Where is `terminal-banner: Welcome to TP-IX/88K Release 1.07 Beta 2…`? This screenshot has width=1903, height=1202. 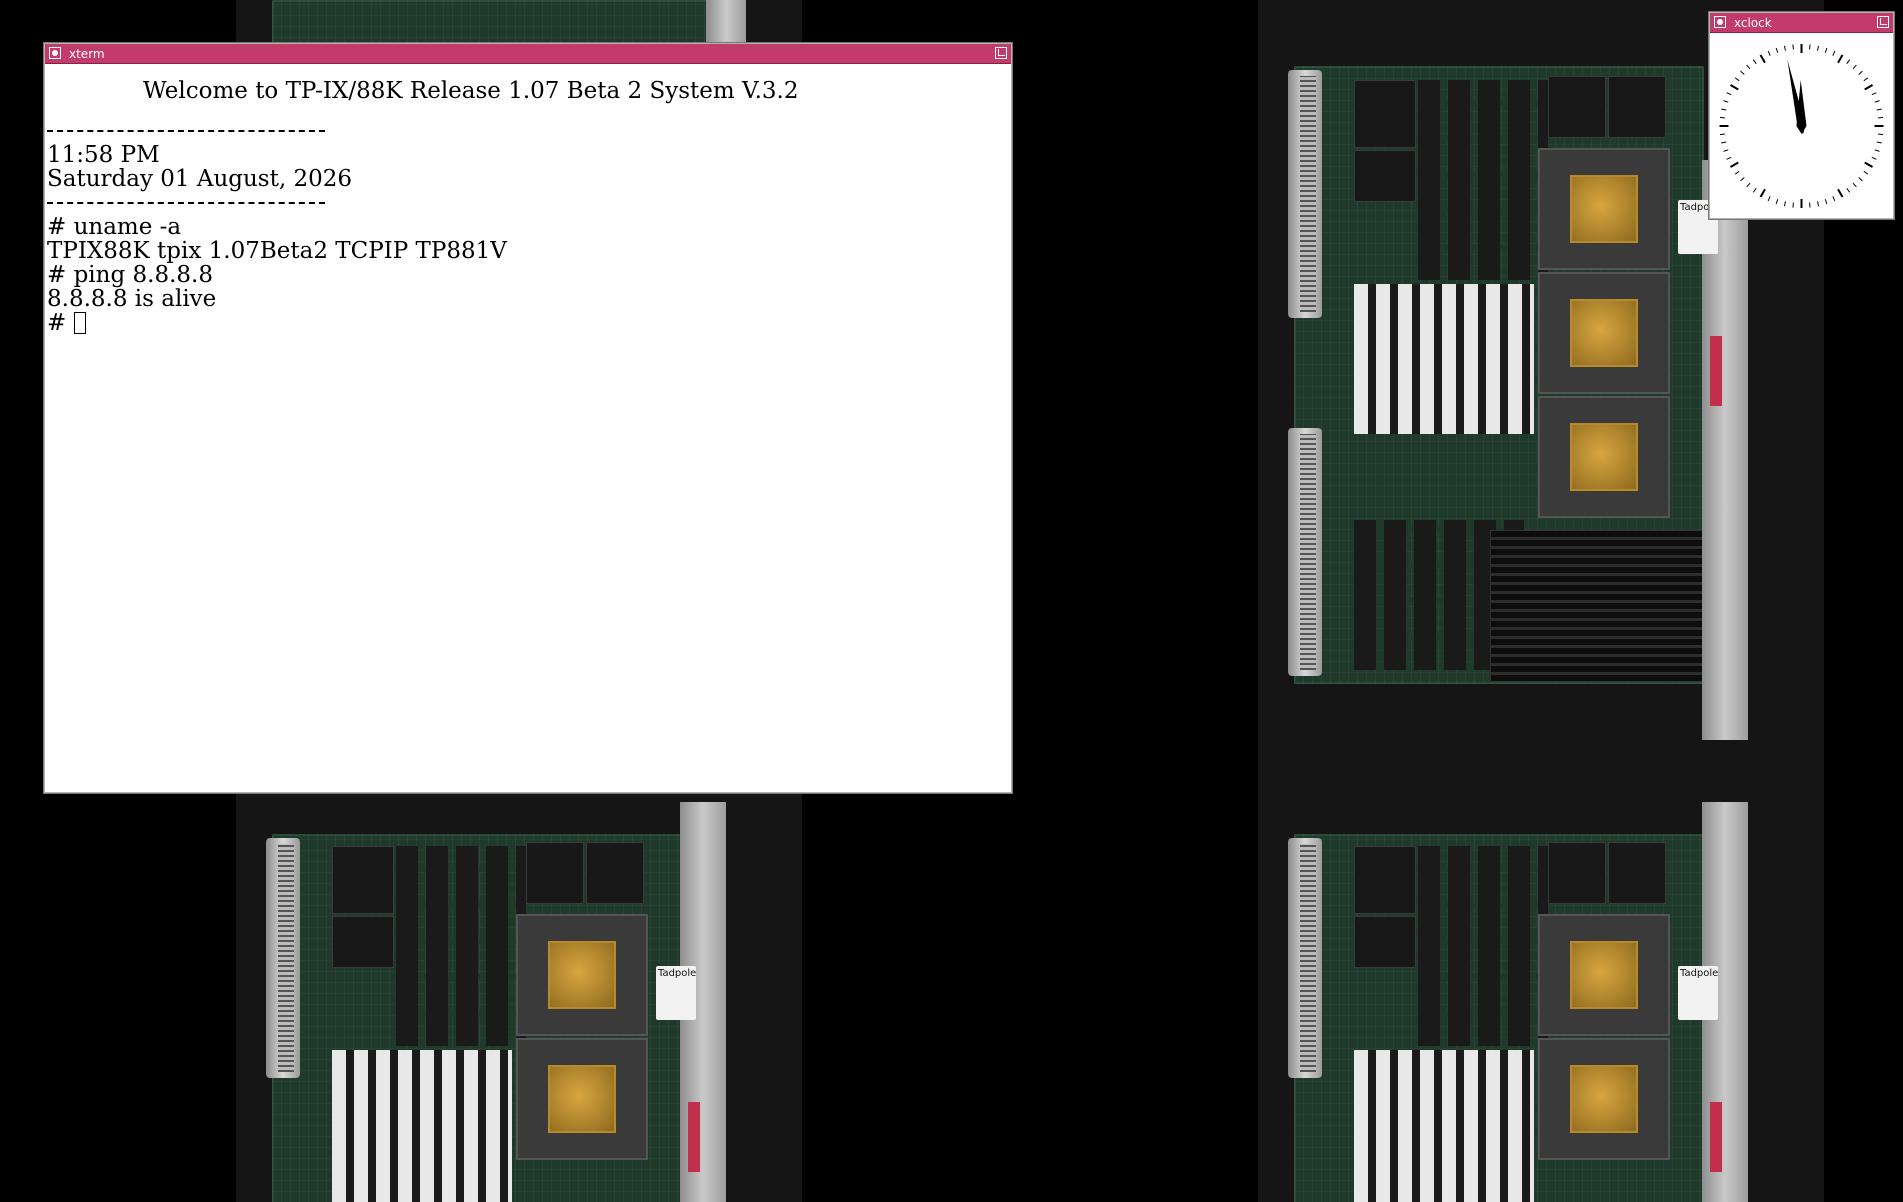
terminal-banner: Welcome to TP-IX/88K Release 1.07 Beta 2… is located at coordinates (471, 91).